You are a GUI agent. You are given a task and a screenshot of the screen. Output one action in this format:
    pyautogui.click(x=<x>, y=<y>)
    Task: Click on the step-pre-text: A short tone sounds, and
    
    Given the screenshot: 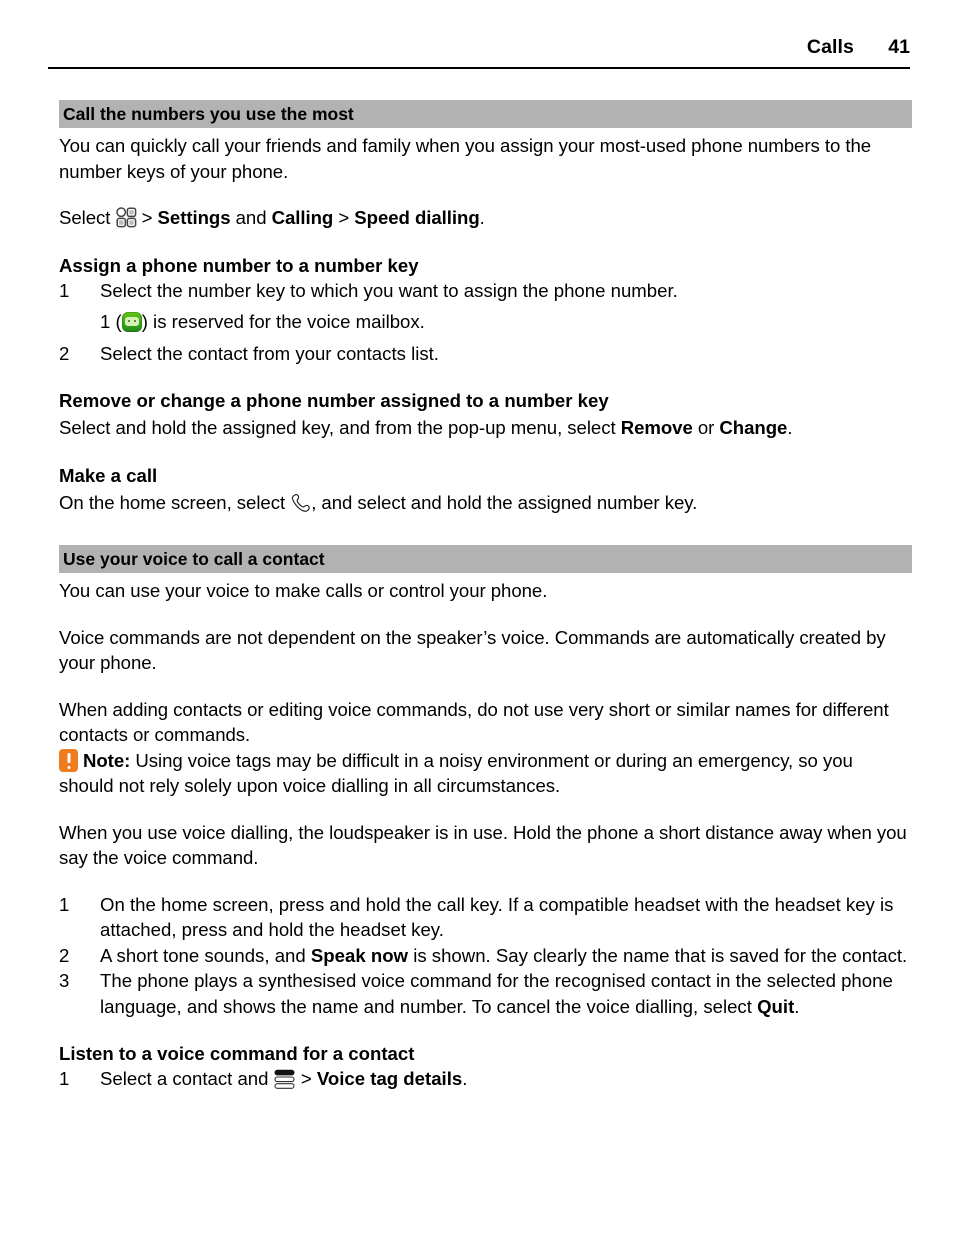 What is the action you would take?
    pyautogui.click(x=205, y=955)
    